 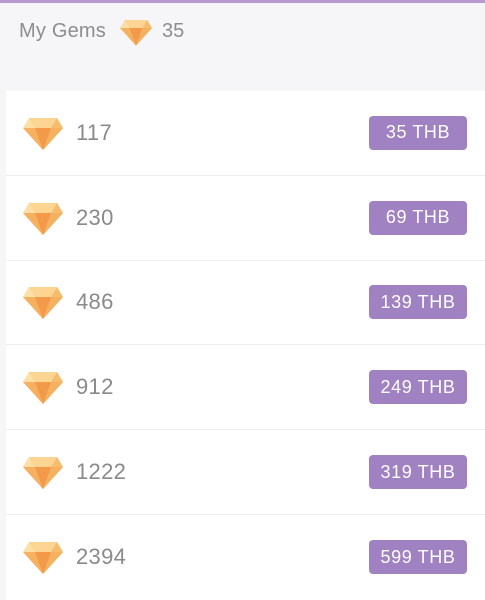 I want to click on gem-package-row: 1222 319 THB, so click(x=245, y=472).